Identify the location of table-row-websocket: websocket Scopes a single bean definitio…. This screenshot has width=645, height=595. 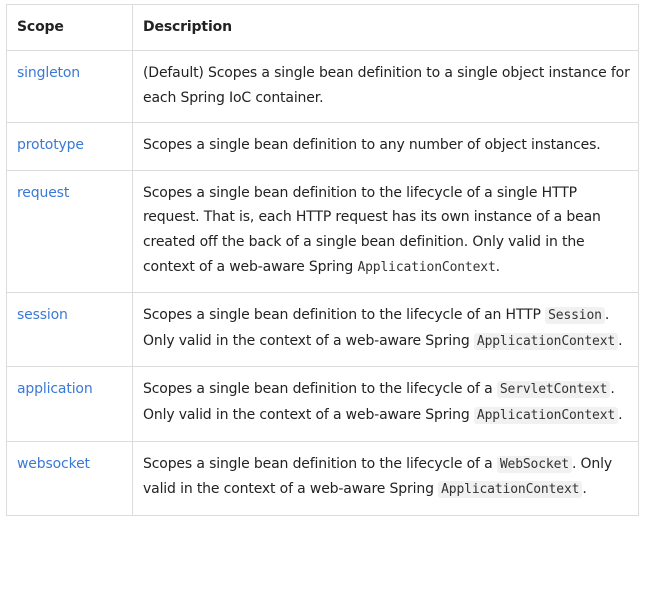
(322, 478).